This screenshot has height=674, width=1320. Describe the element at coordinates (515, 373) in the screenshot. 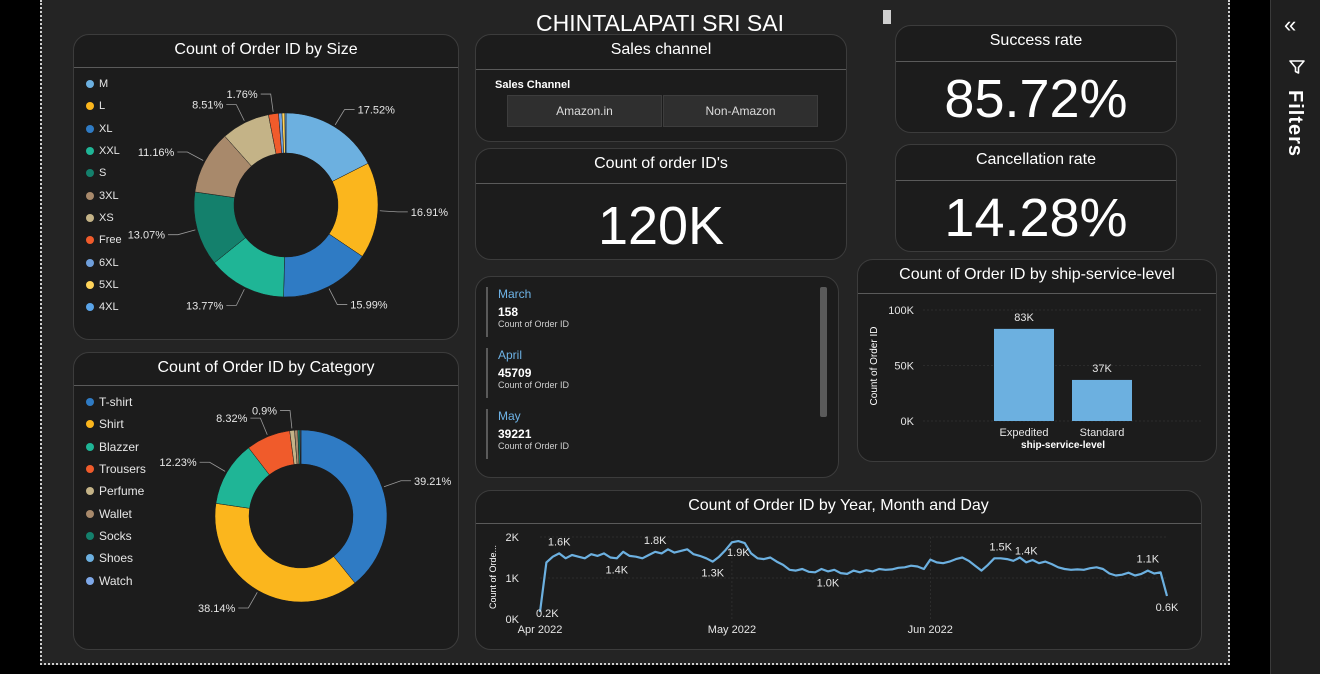

I see `month-value: 45709` at that location.